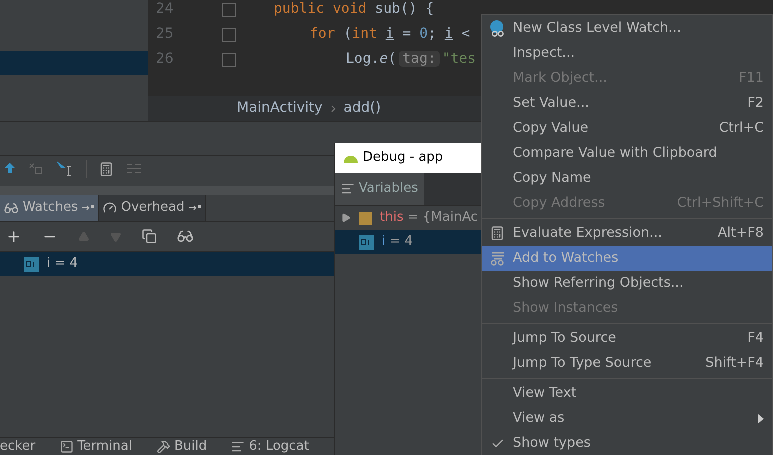  I want to click on code-line: for (int i = 0; i <, so click(389, 34).